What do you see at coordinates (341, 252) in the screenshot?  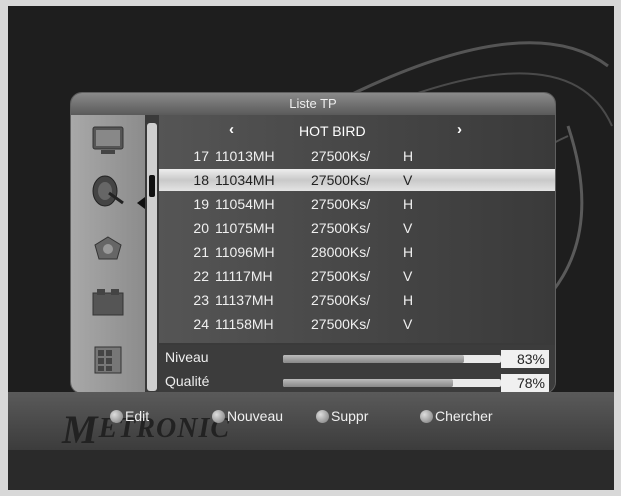 I see `row-sym: 28000Ks/` at bounding box center [341, 252].